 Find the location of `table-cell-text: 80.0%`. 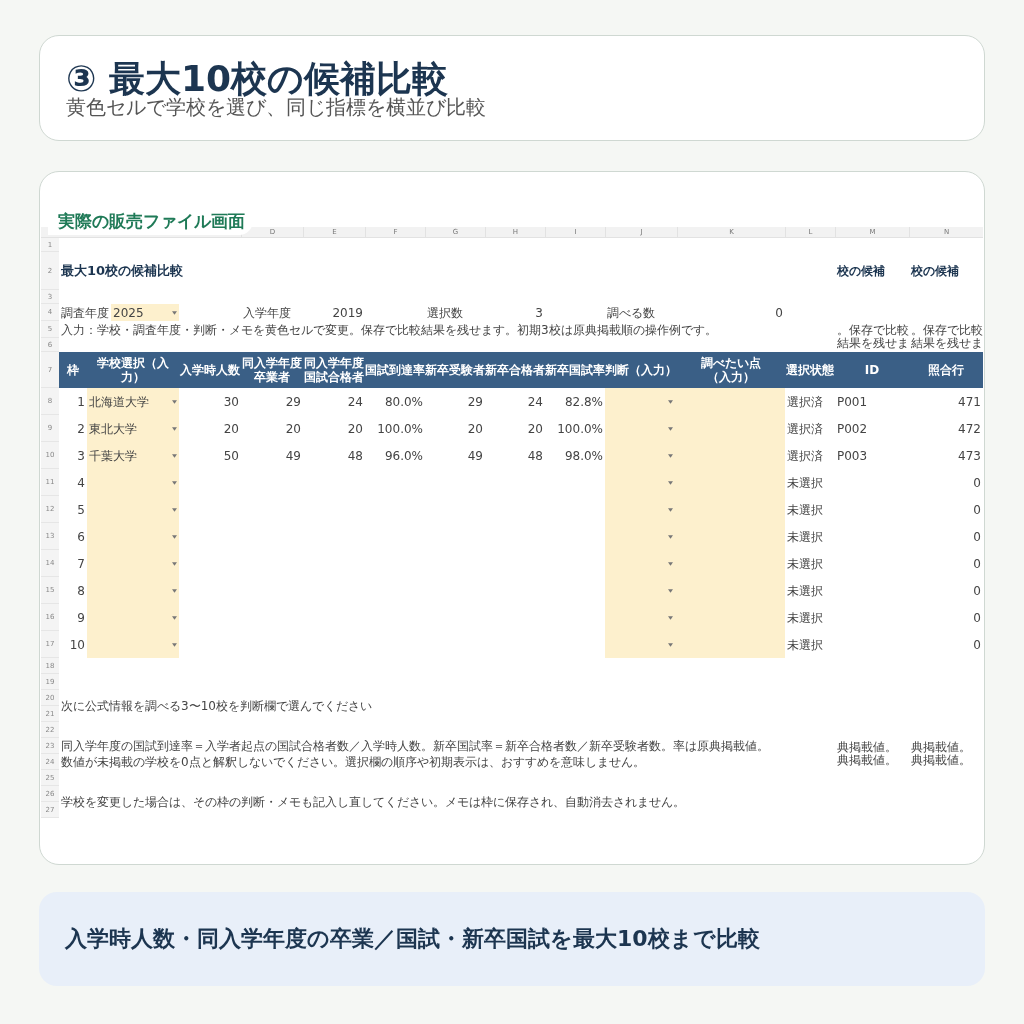

table-cell-text: 80.0% is located at coordinates (403, 402).